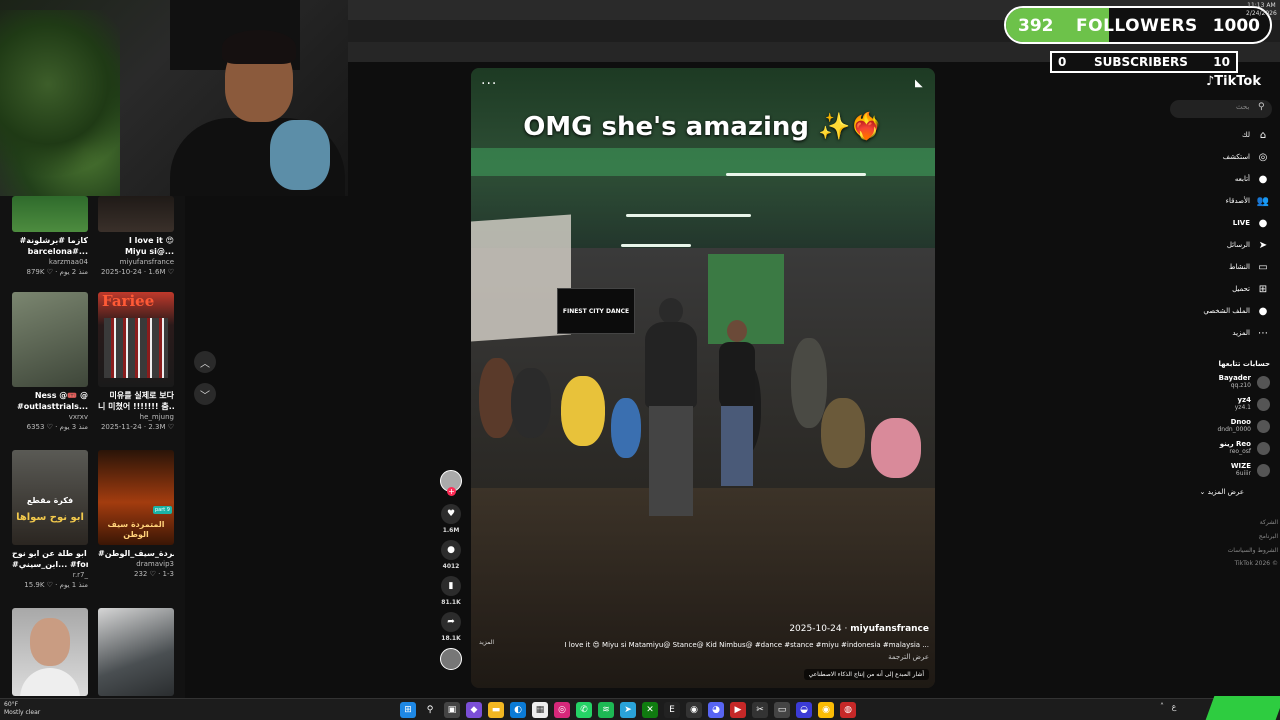  I want to click on account-handle: qq.z10, so click(1240, 385).